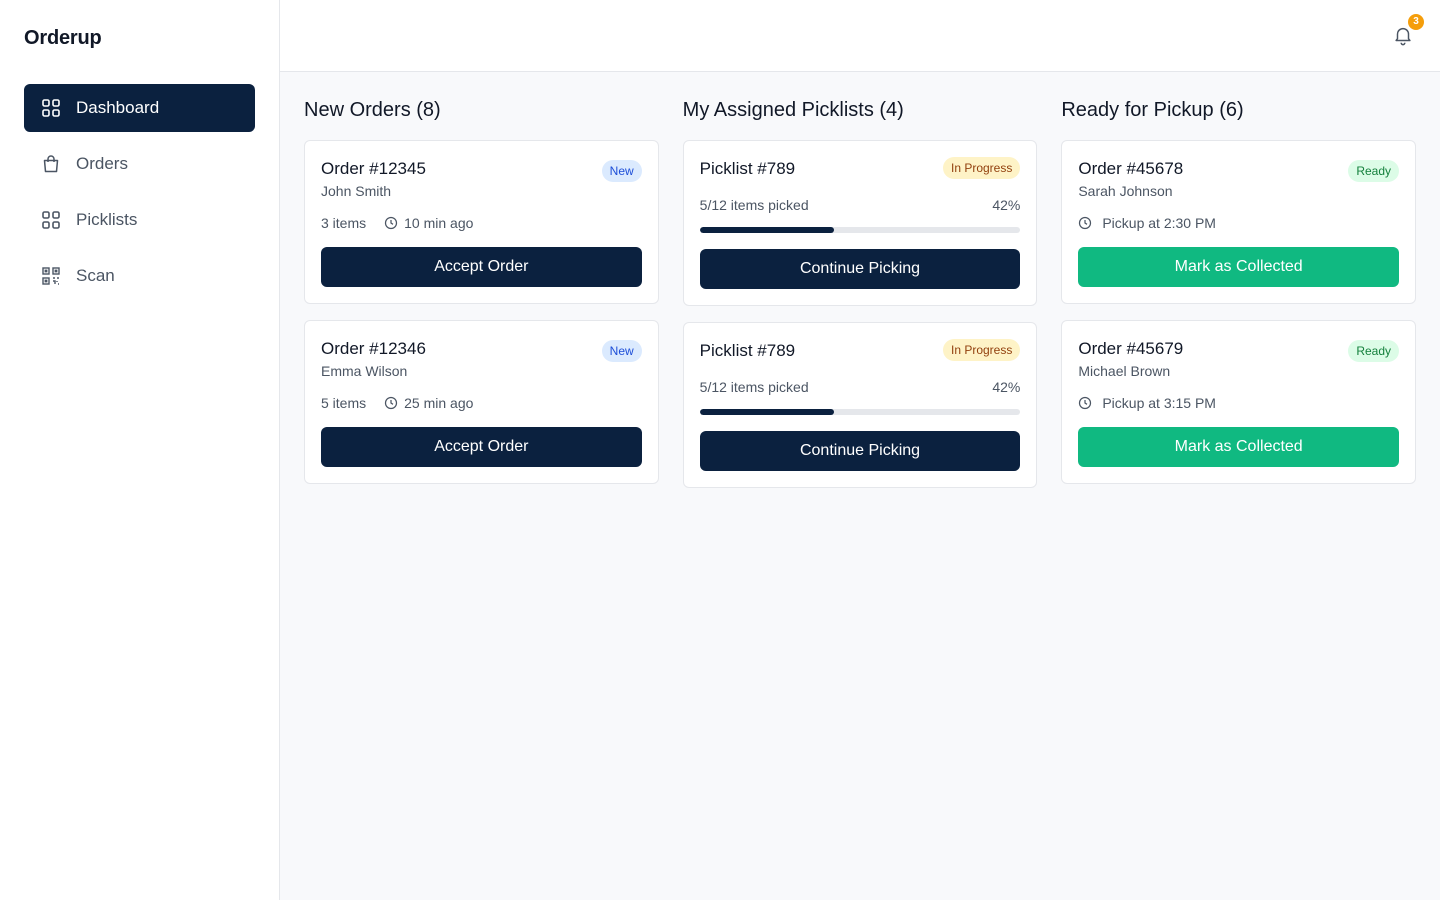 This screenshot has width=1440, height=900. I want to click on notification-count-badge: 3, so click(1416, 21).